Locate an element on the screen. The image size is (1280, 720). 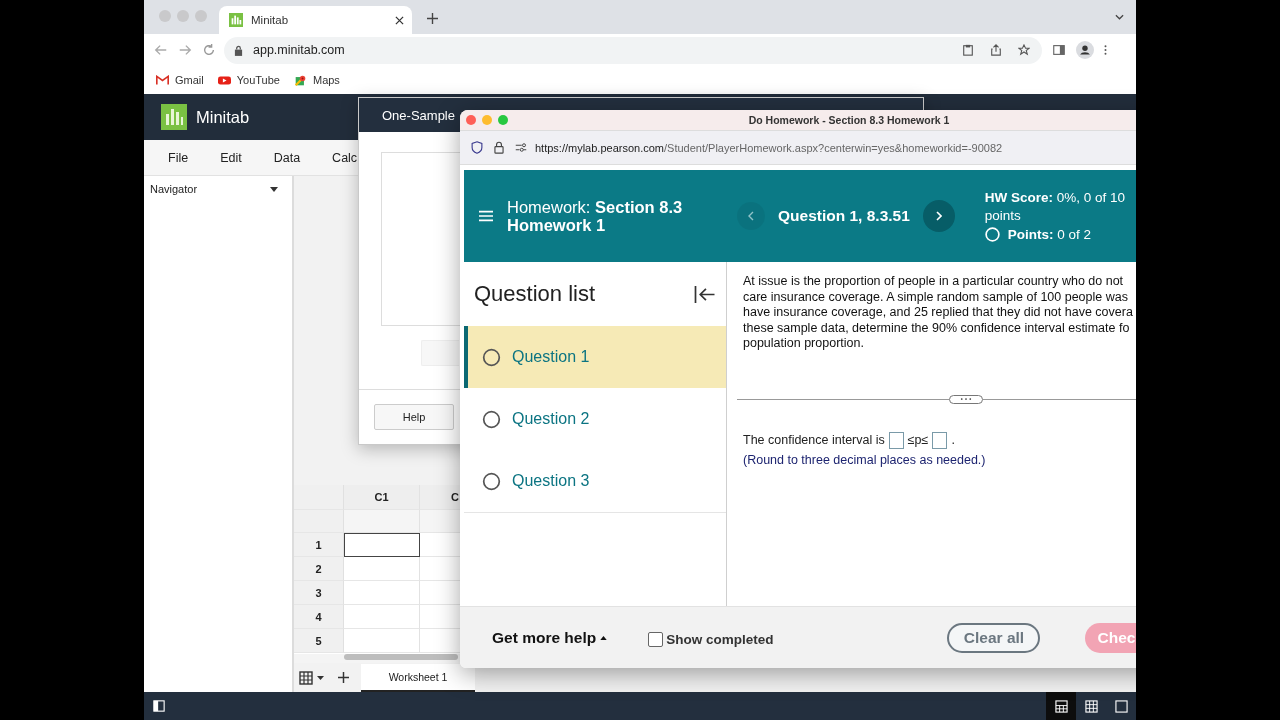
row-number: 1 is located at coordinates (319, 545).